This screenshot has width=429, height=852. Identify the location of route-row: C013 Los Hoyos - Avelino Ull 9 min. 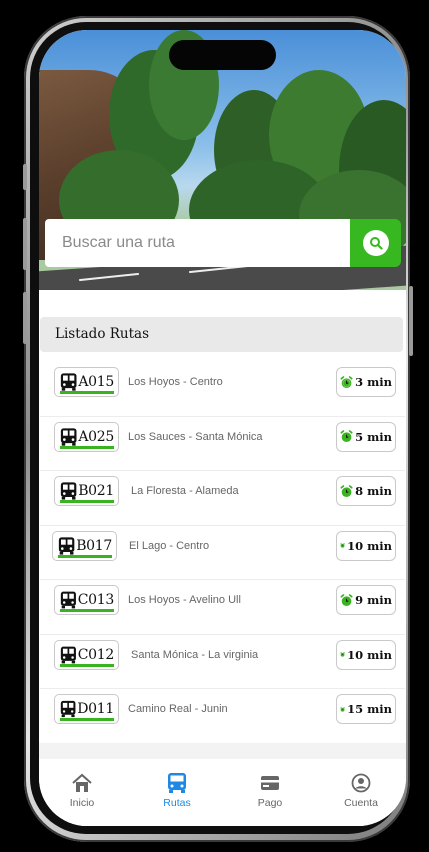
(222, 607).